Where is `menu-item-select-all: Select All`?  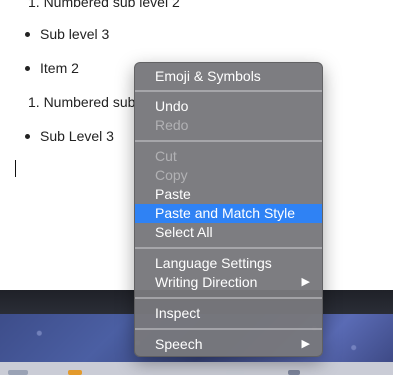 menu-item-select-all: Select All is located at coordinates (228, 232).